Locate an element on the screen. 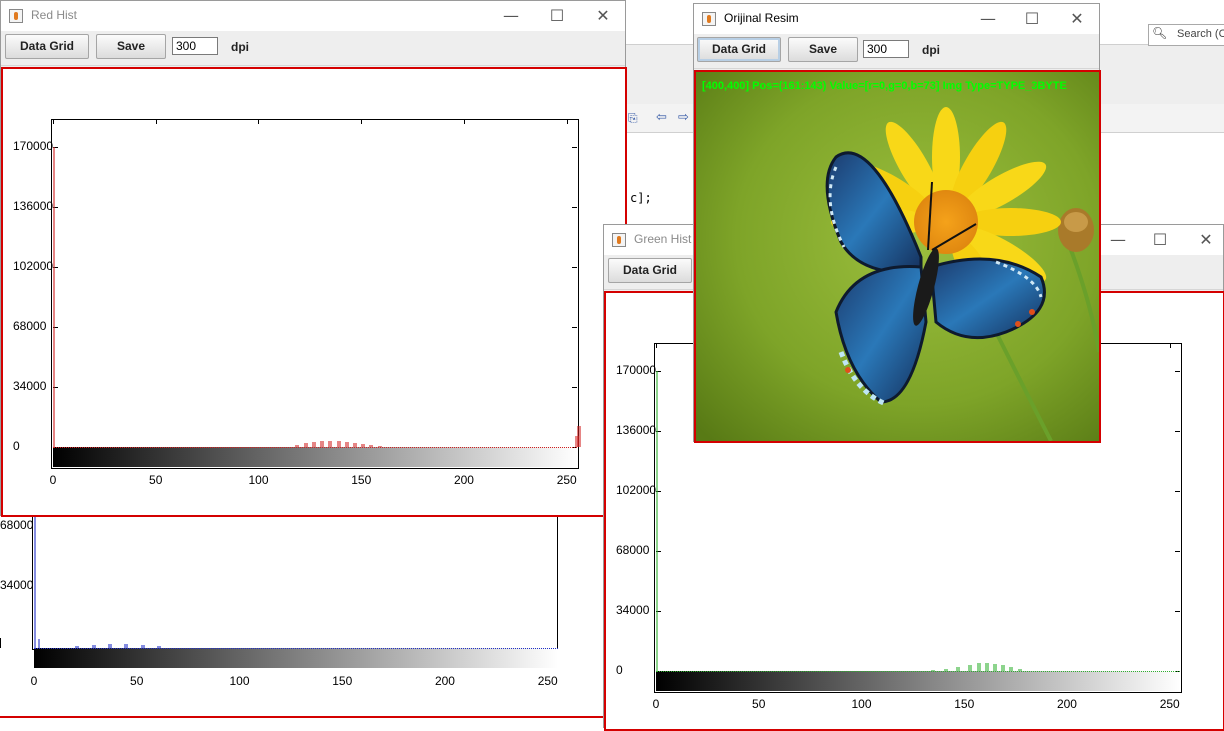 This screenshot has height=731, width=1224. red-hist-gray-gradient is located at coordinates (315, 457).